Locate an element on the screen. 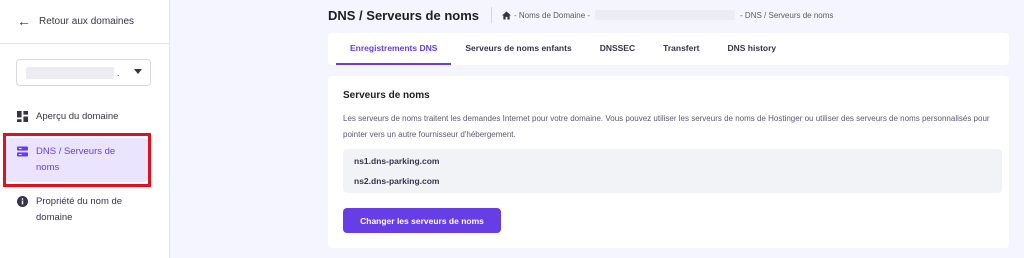 Image resolution: width=1024 pixels, height=258 pixels. sidebar-divider is located at coordinates (85, 43).